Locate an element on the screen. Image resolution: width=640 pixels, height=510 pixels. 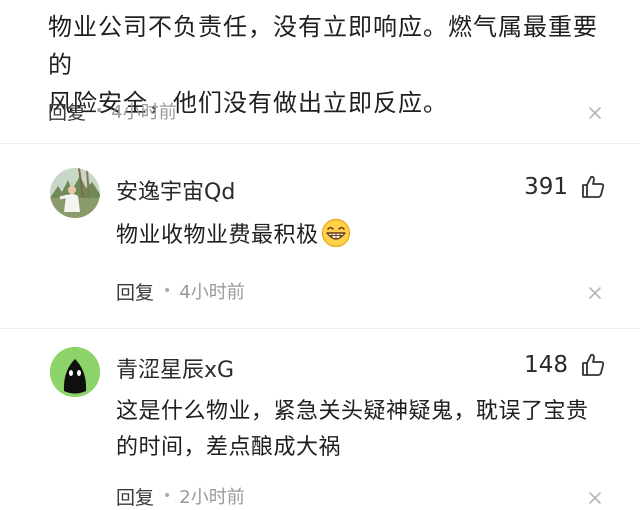
comment-meta: 回复 • 2小时前 is located at coordinates (180, 496).